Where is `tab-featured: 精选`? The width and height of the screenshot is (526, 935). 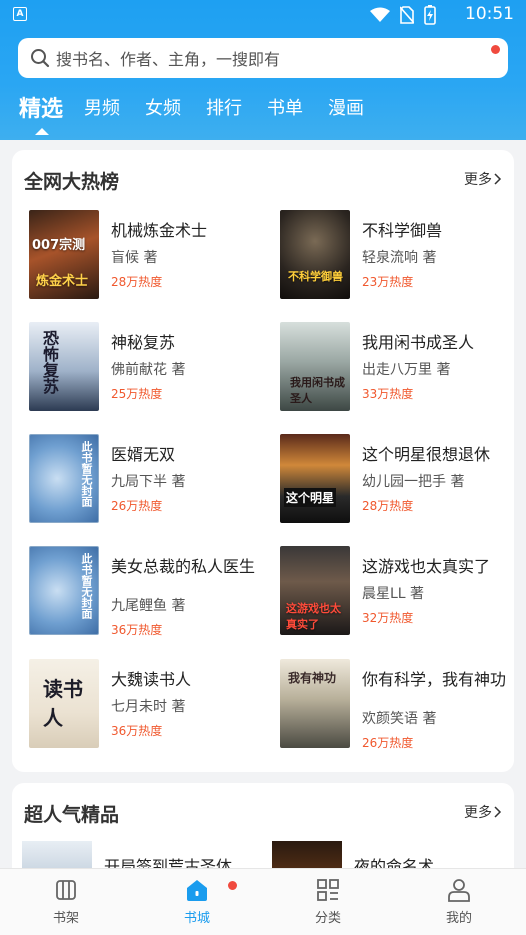
tab-featured: 精选 is located at coordinates (41, 107).